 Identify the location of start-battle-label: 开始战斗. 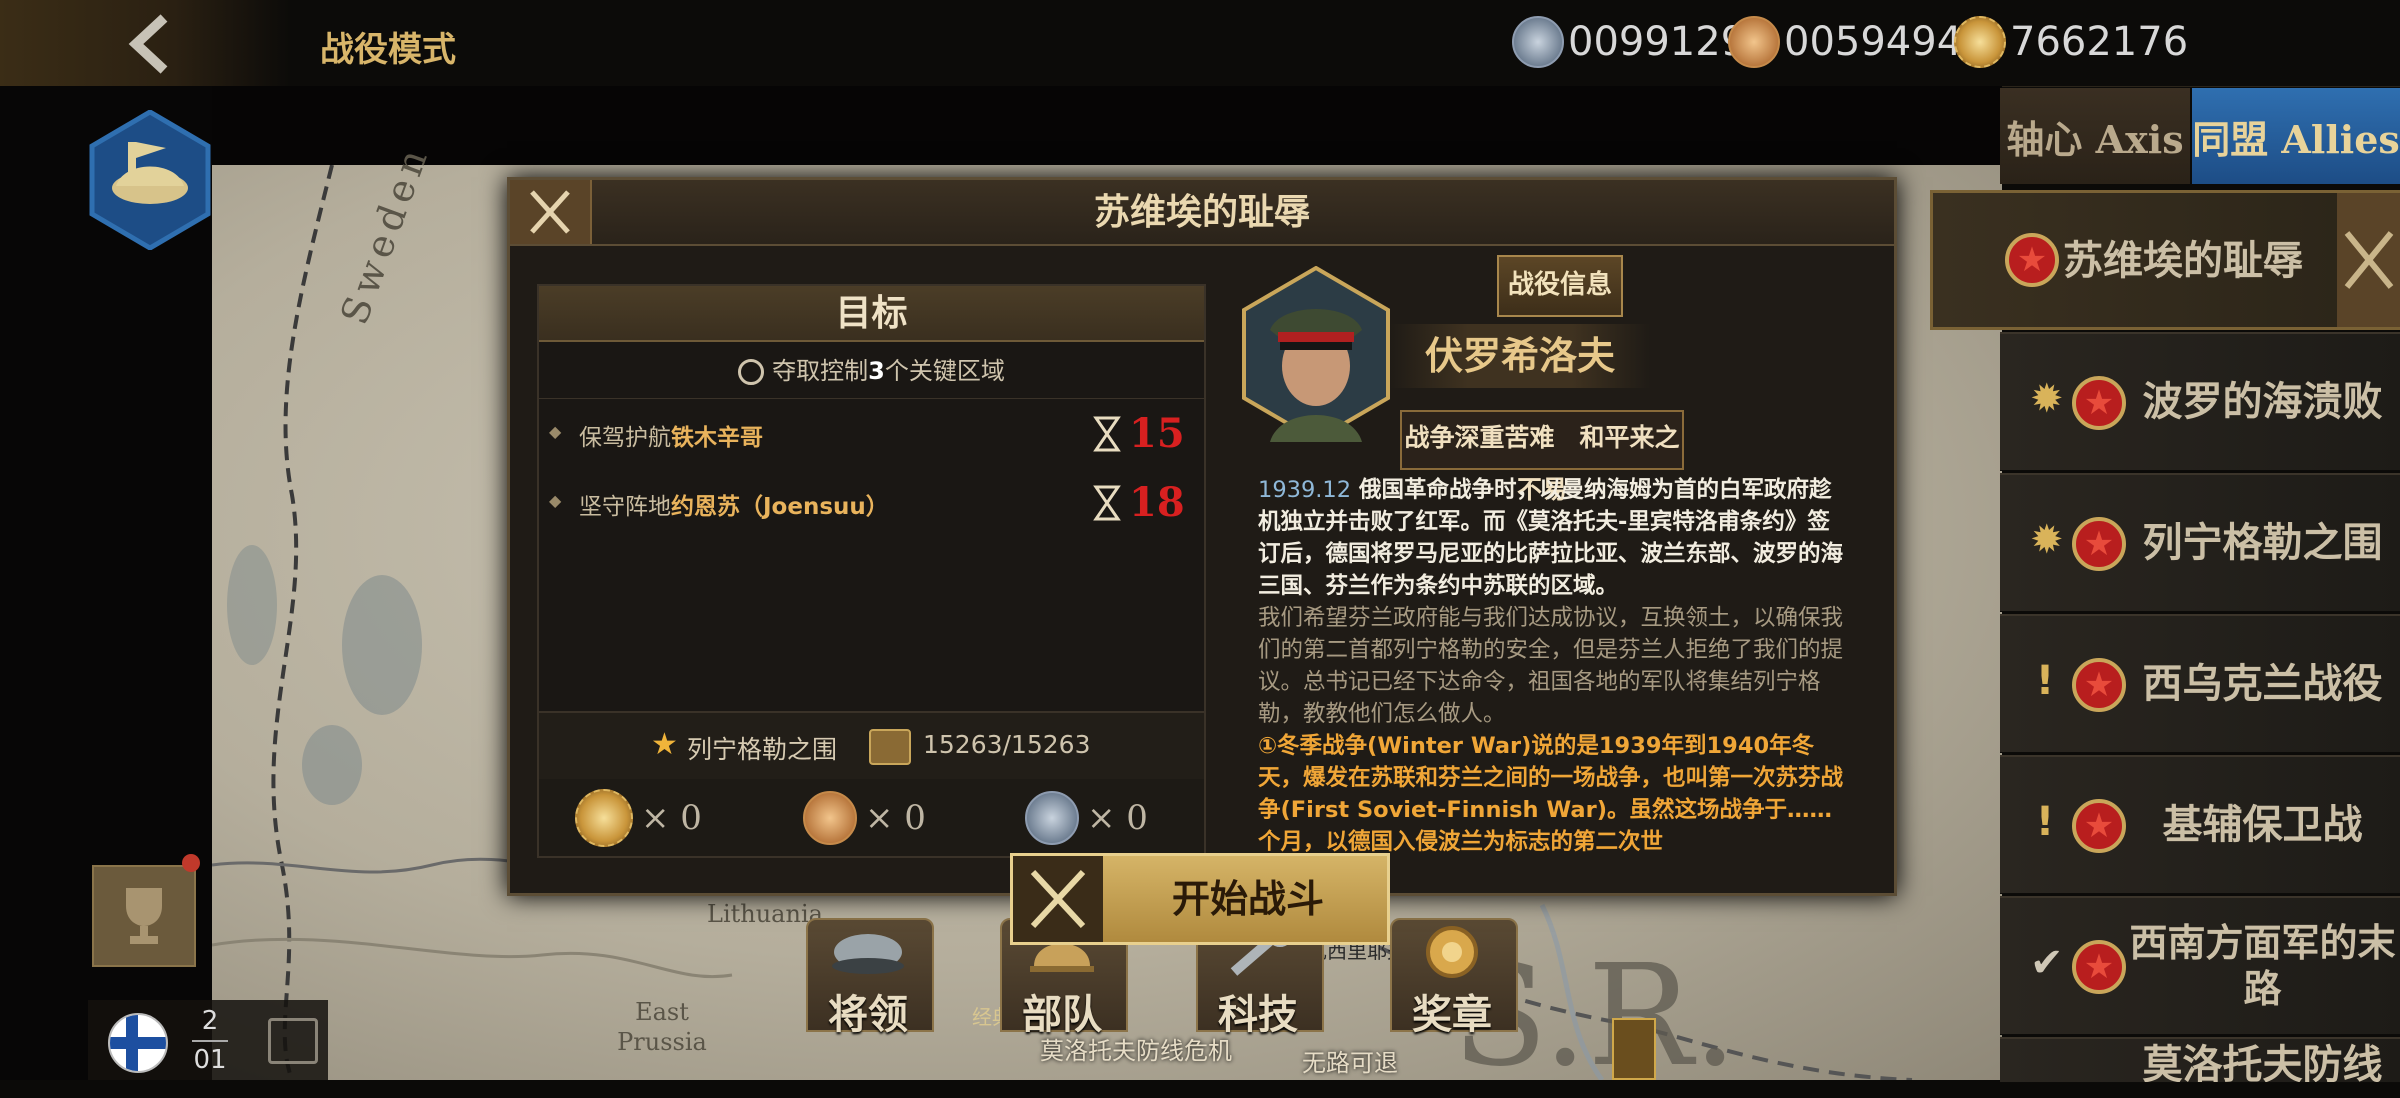
(1247, 898).